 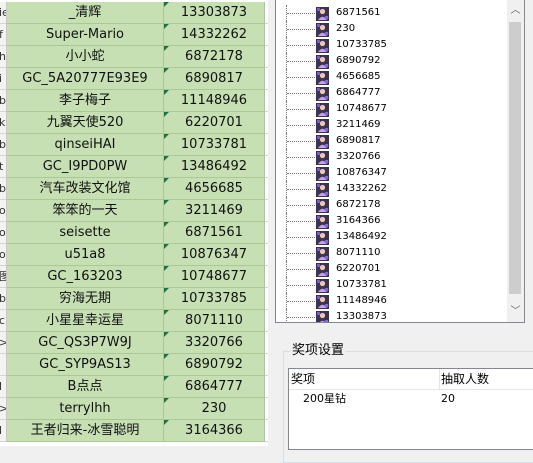 What do you see at coordinates (85, 35) in the screenshot?
I see `cell-username: Super-Mario` at bounding box center [85, 35].